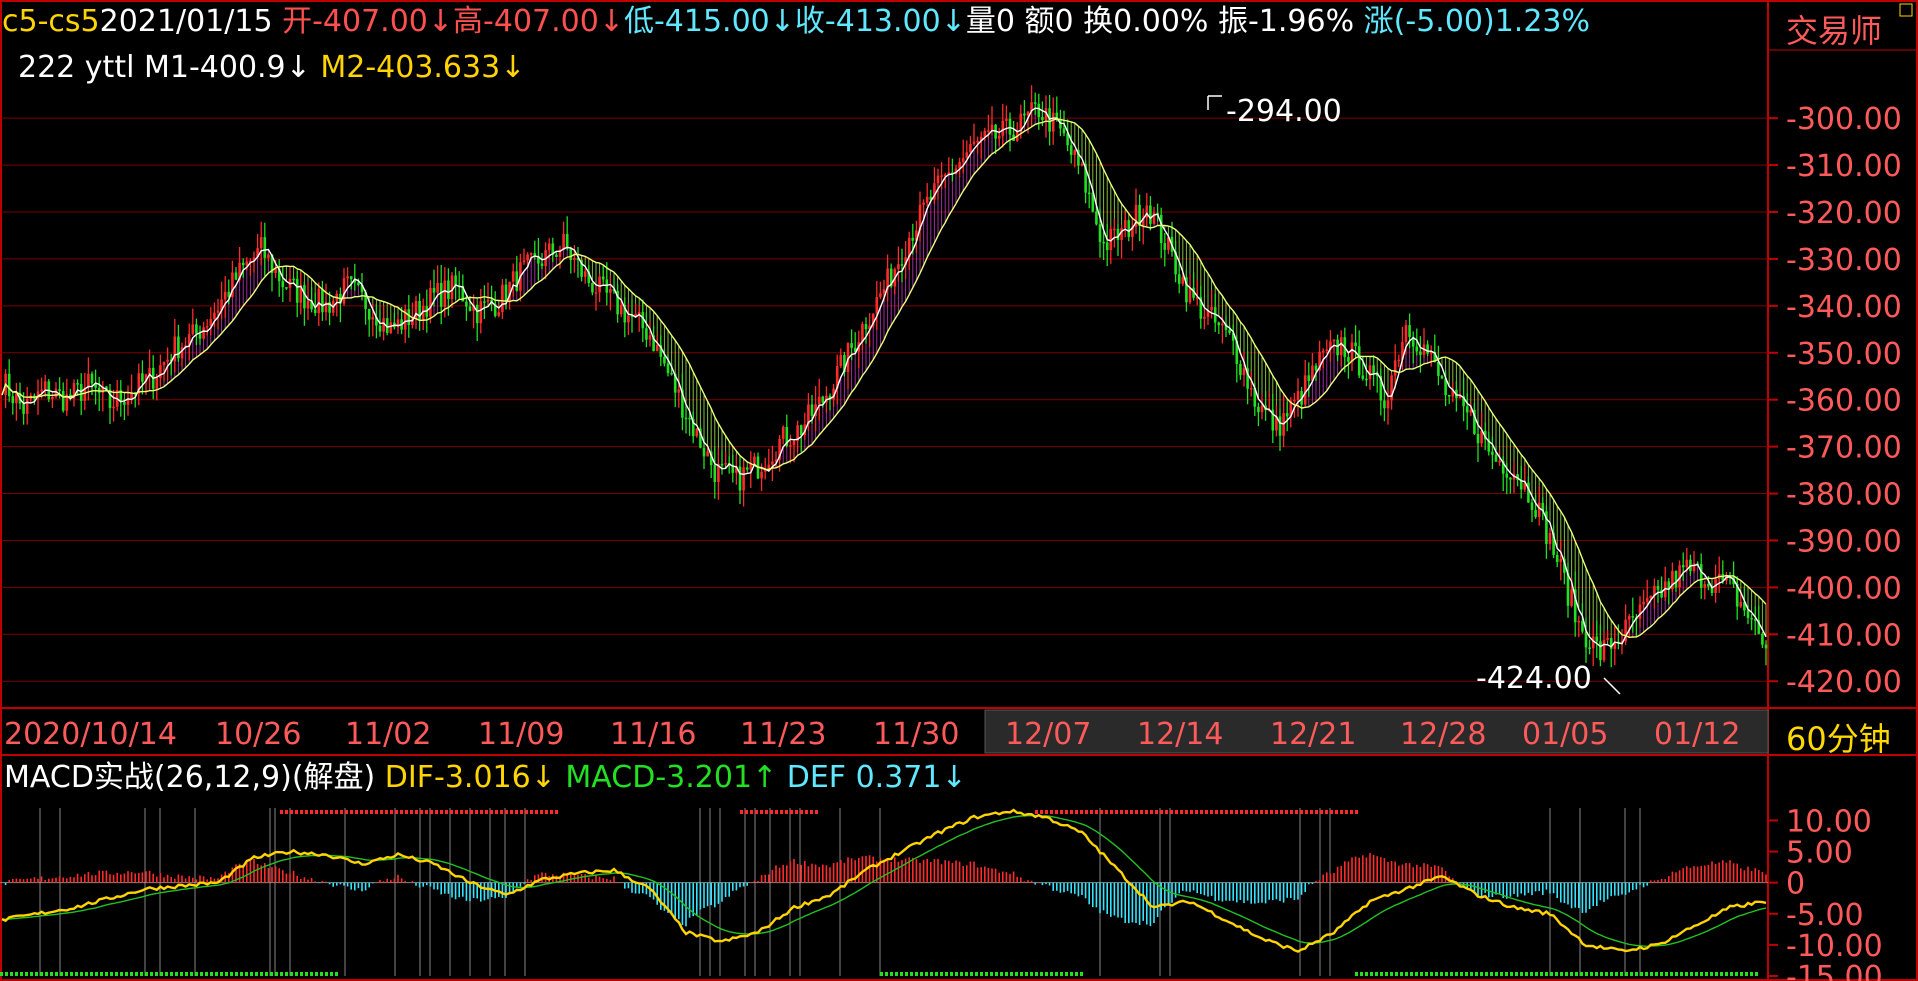 The height and width of the screenshot is (981, 1918). I want to click on m1-value: M1-400.9↓, so click(227, 67).